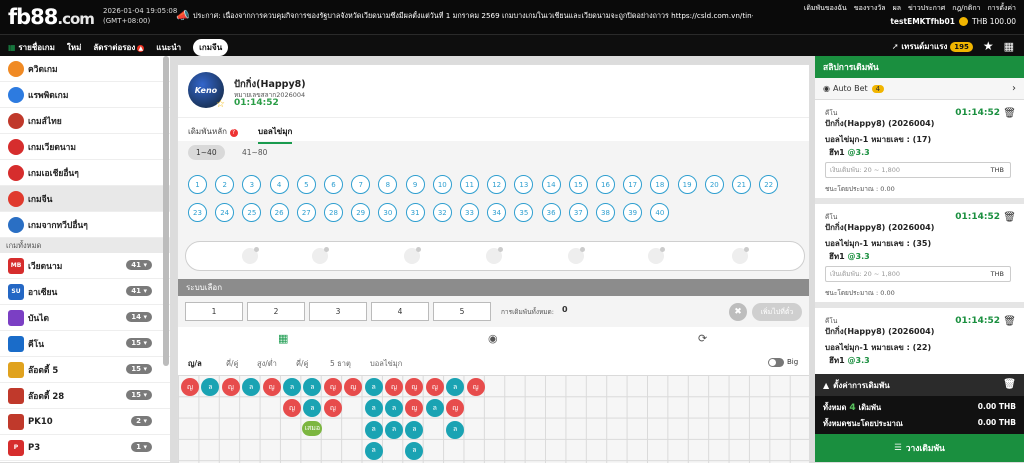 The width and height of the screenshot is (1024, 463). What do you see at coordinates (966, 8) in the screenshot?
I see `nav-rules: กฎ/กติกา` at bounding box center [966, 8].